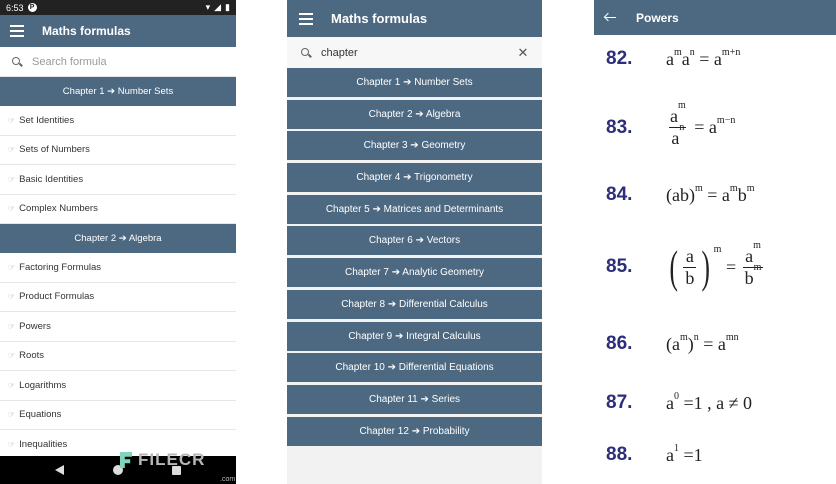 The image size is (836, 484). What do you see at coordinates (118, 356) in the screenshot?
I see `list-item: ☞ Roots` at bounding box center [118, 356].